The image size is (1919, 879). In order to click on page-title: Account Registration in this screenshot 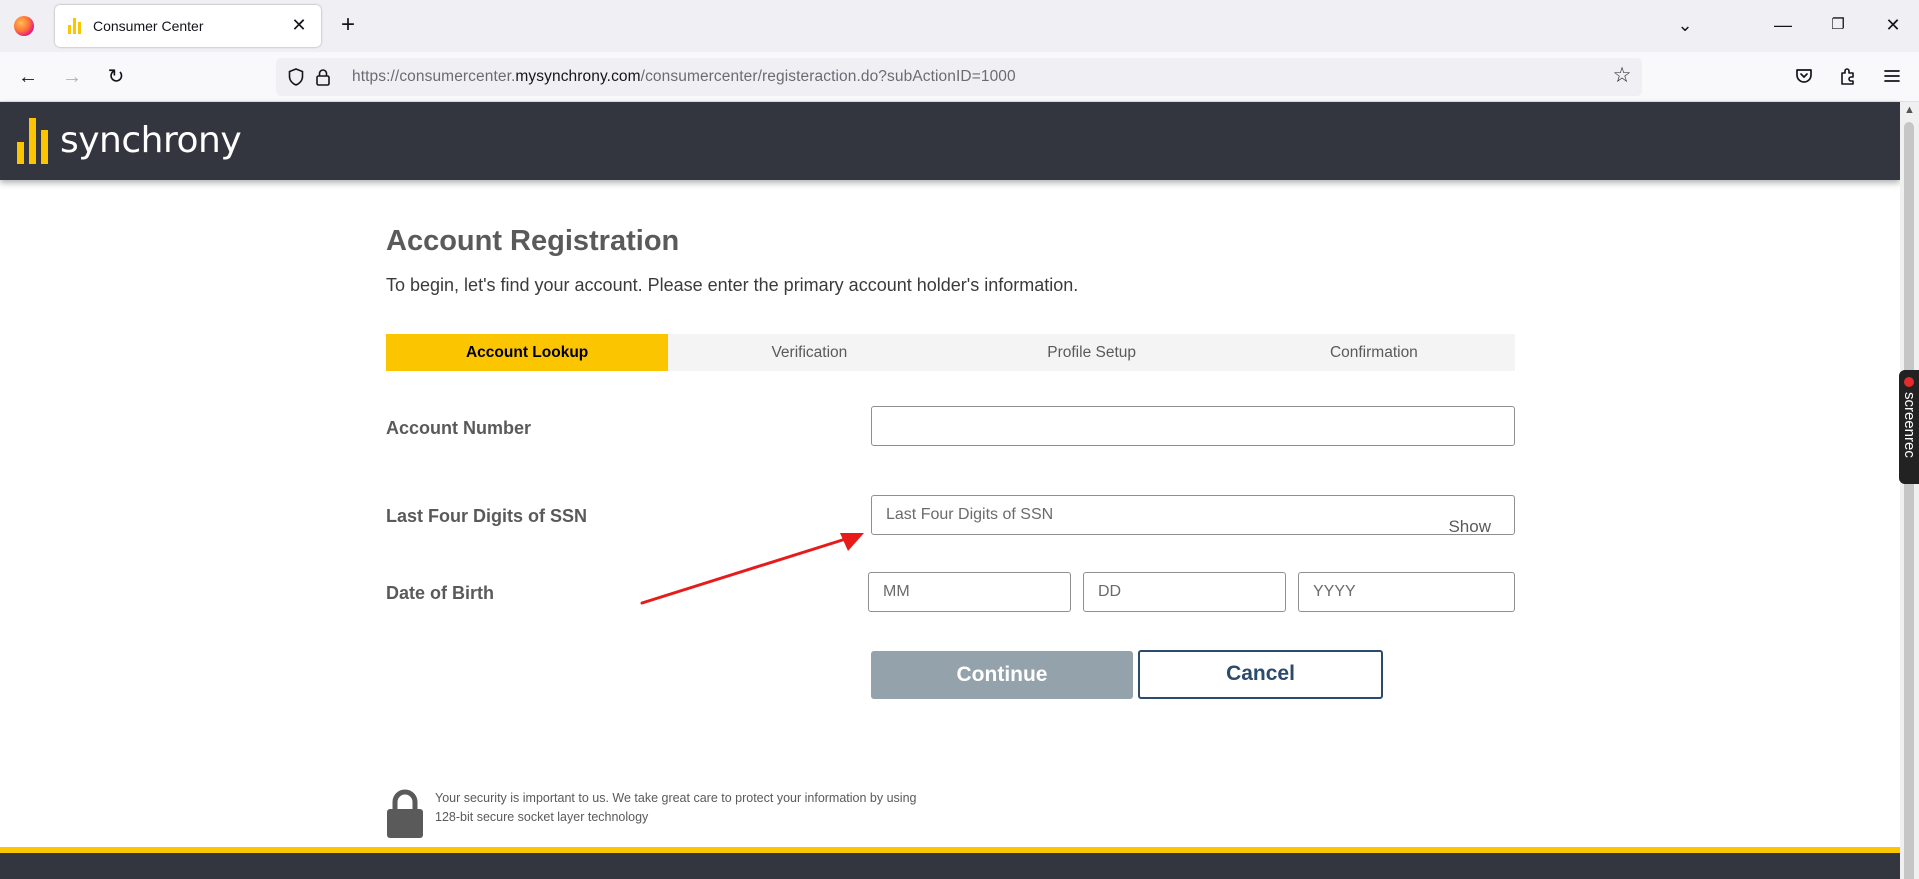, I will do `click(533, 241)`.